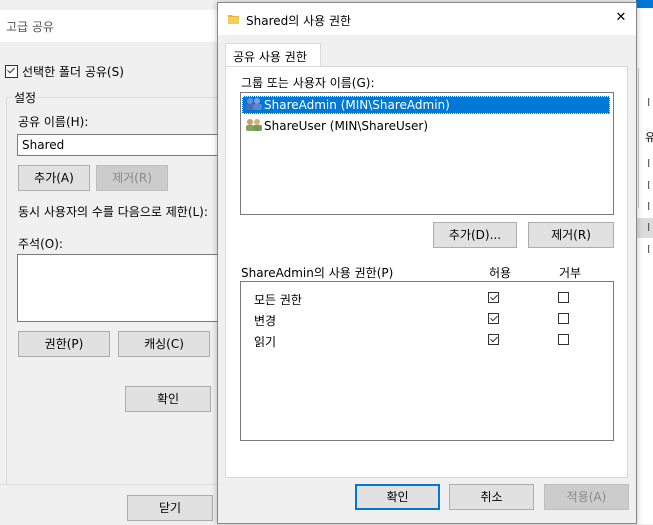 The height and width of the screenshot is (525, 653). Describe the element at coordinates (113, 212) in the screenshot. I see `limit-users-label: 동시 사용자의 수를 다음으로 제한(L):` at that location.